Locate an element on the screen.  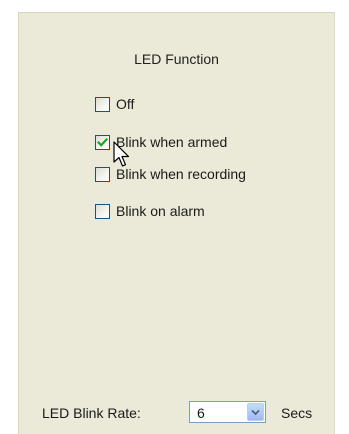
blink-rate-dropdown: 6 is located at coordinates (227, 412).